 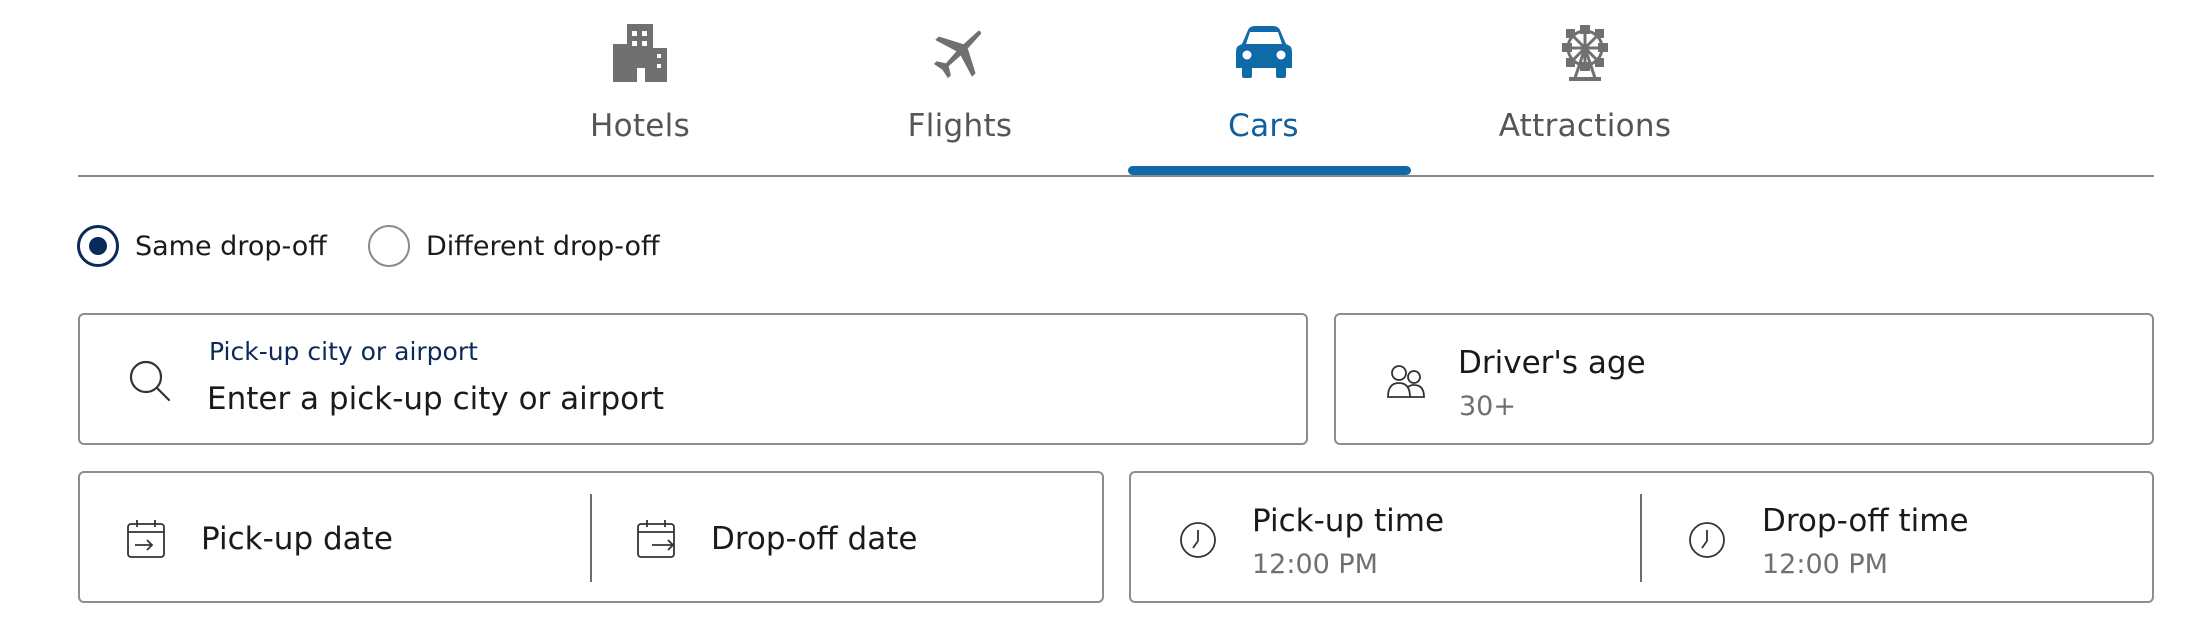 What do you see at coordinates (1263, 87) in the screenshot?
I see `tab-cars: Cars` at bounding box center [1263, 87].